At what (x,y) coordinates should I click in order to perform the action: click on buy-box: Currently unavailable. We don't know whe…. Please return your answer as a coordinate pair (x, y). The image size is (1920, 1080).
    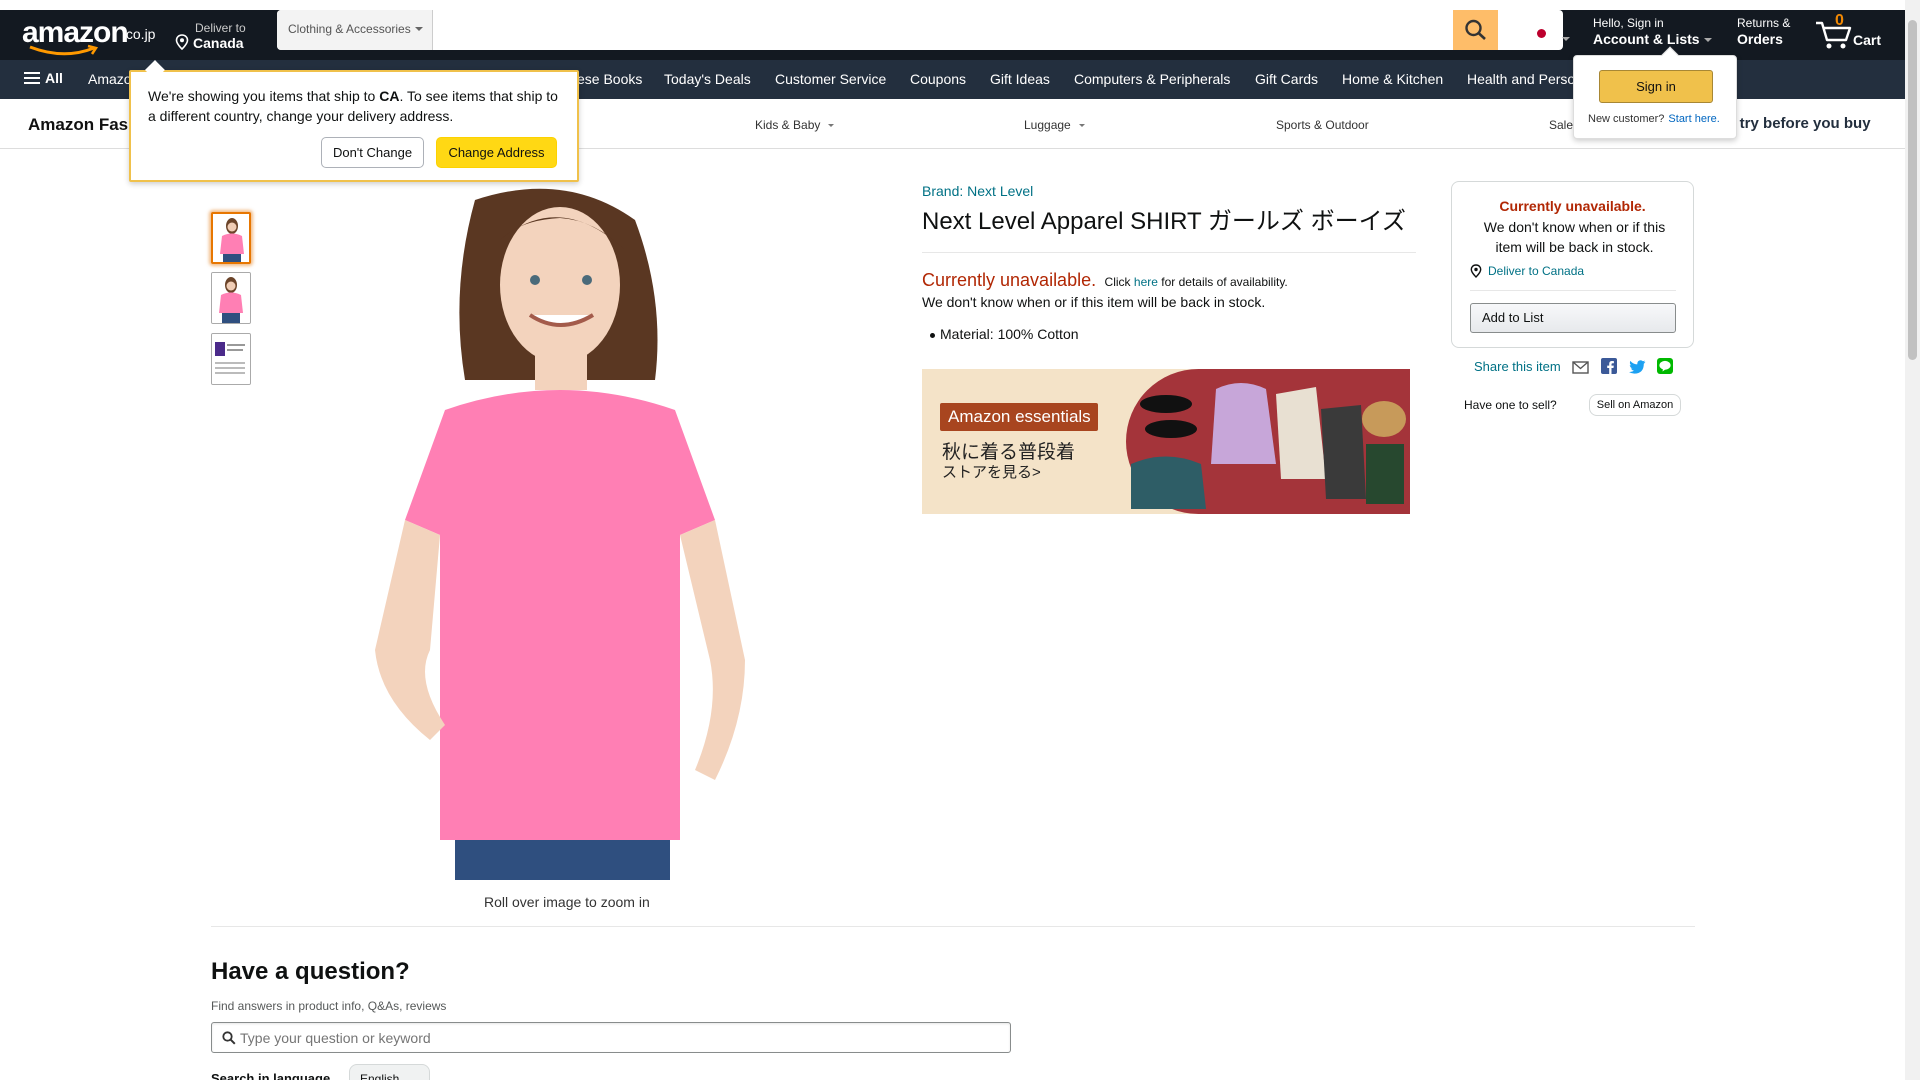
    Looking at the image, I should click on (1572, 264).